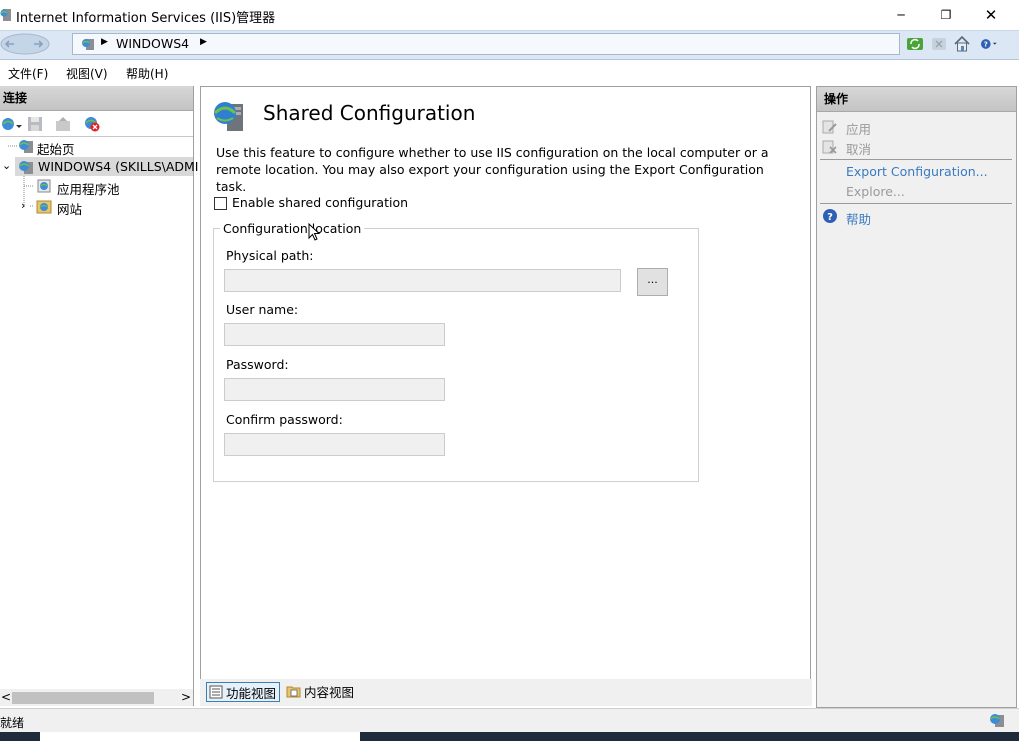 Image resolution: width=1019 pixels, height=741 pixels. What do you see at coordinates (69, 208) in the screenshot?
I see `tree-item-sites: 网站` at bounding box center [69, 208].